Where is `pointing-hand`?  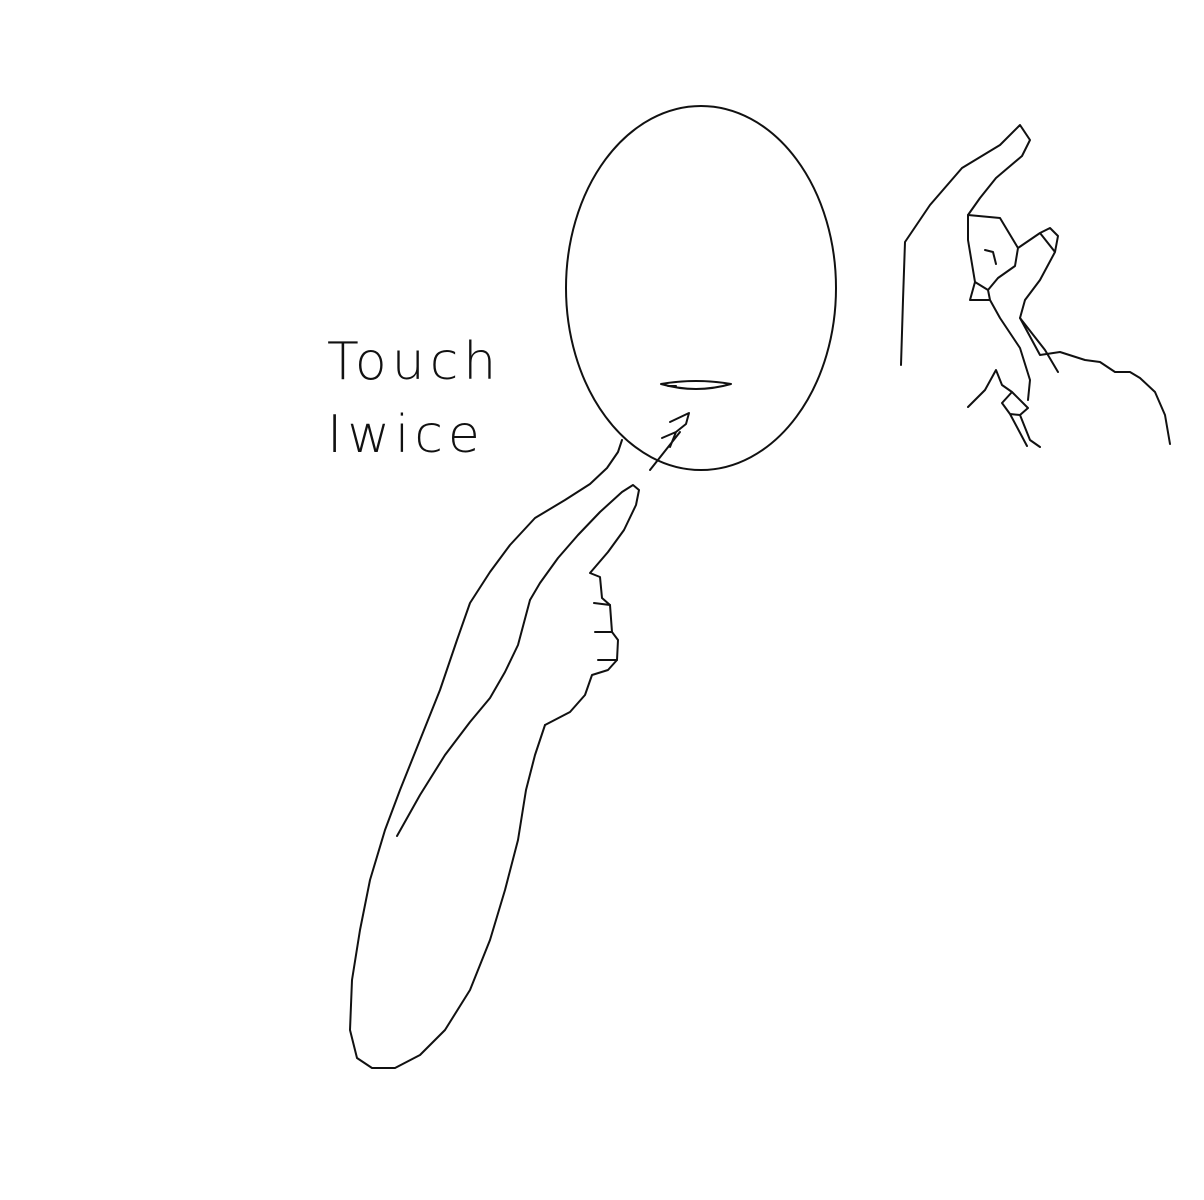
pointing-hand is located at coordinates (584, 605).